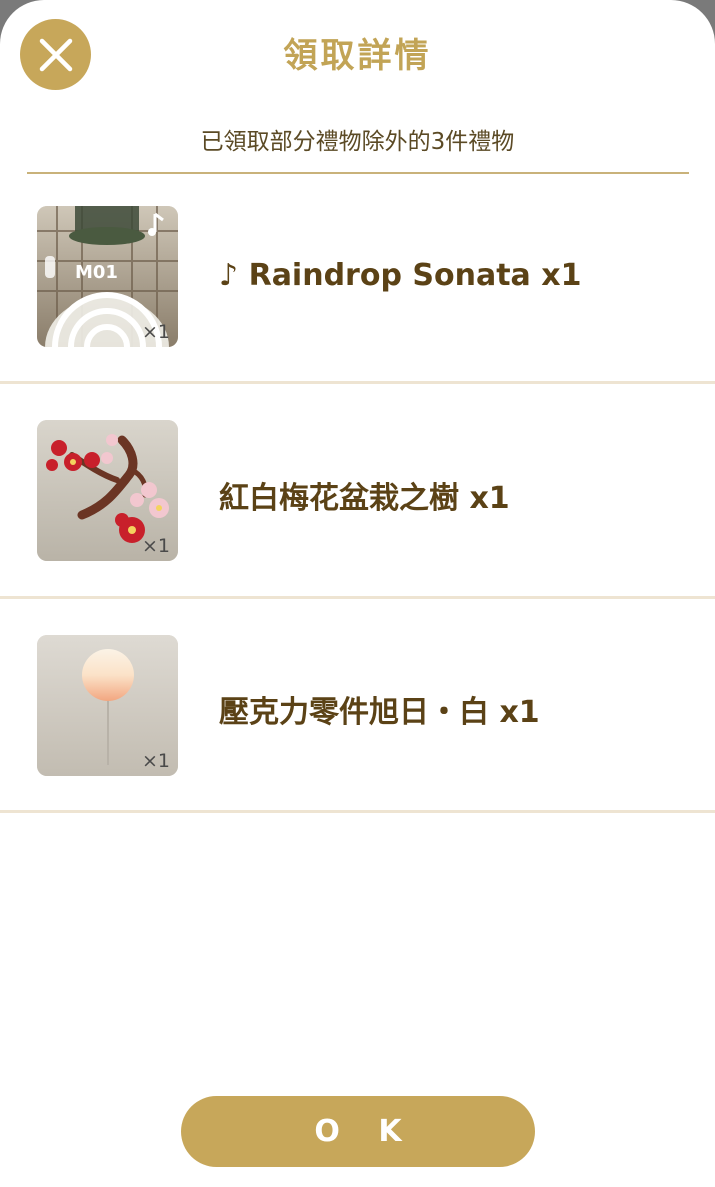 Image resolution: width=715 pixels, height=1187 pixels. I want to click on music-track-thumbnail: M01 ×1, so click(107, 276).